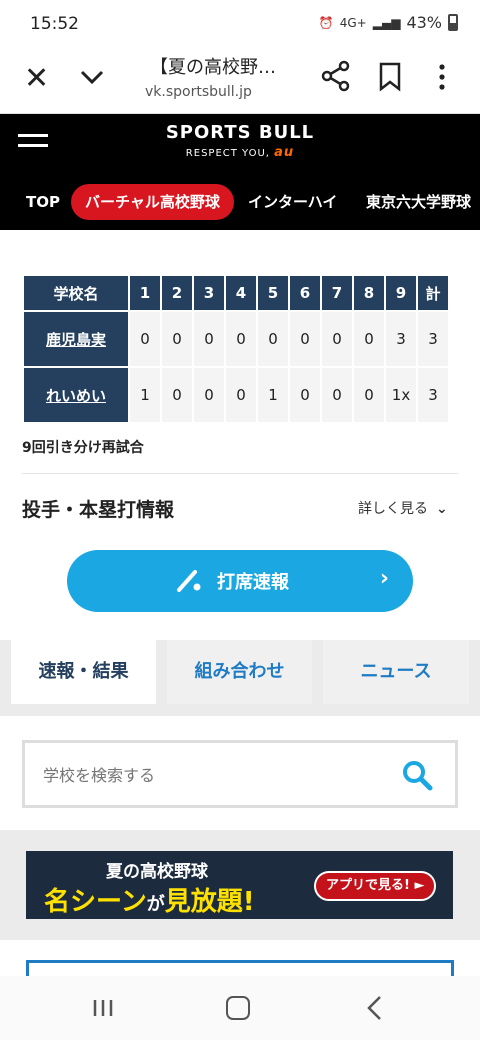  I want to click on header-inning: 1, so click(145, 293).